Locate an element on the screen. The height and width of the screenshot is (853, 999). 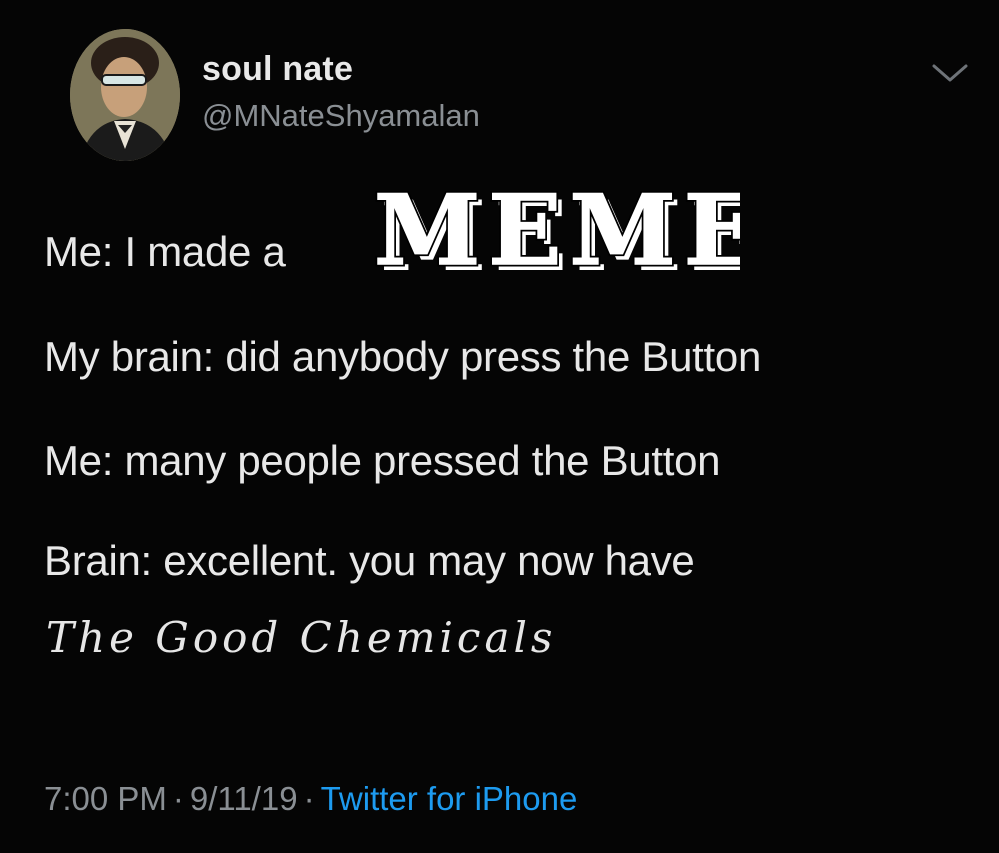
tweet-line-2: My brain: did anybody press the Button is located at coordinates (403, 356).